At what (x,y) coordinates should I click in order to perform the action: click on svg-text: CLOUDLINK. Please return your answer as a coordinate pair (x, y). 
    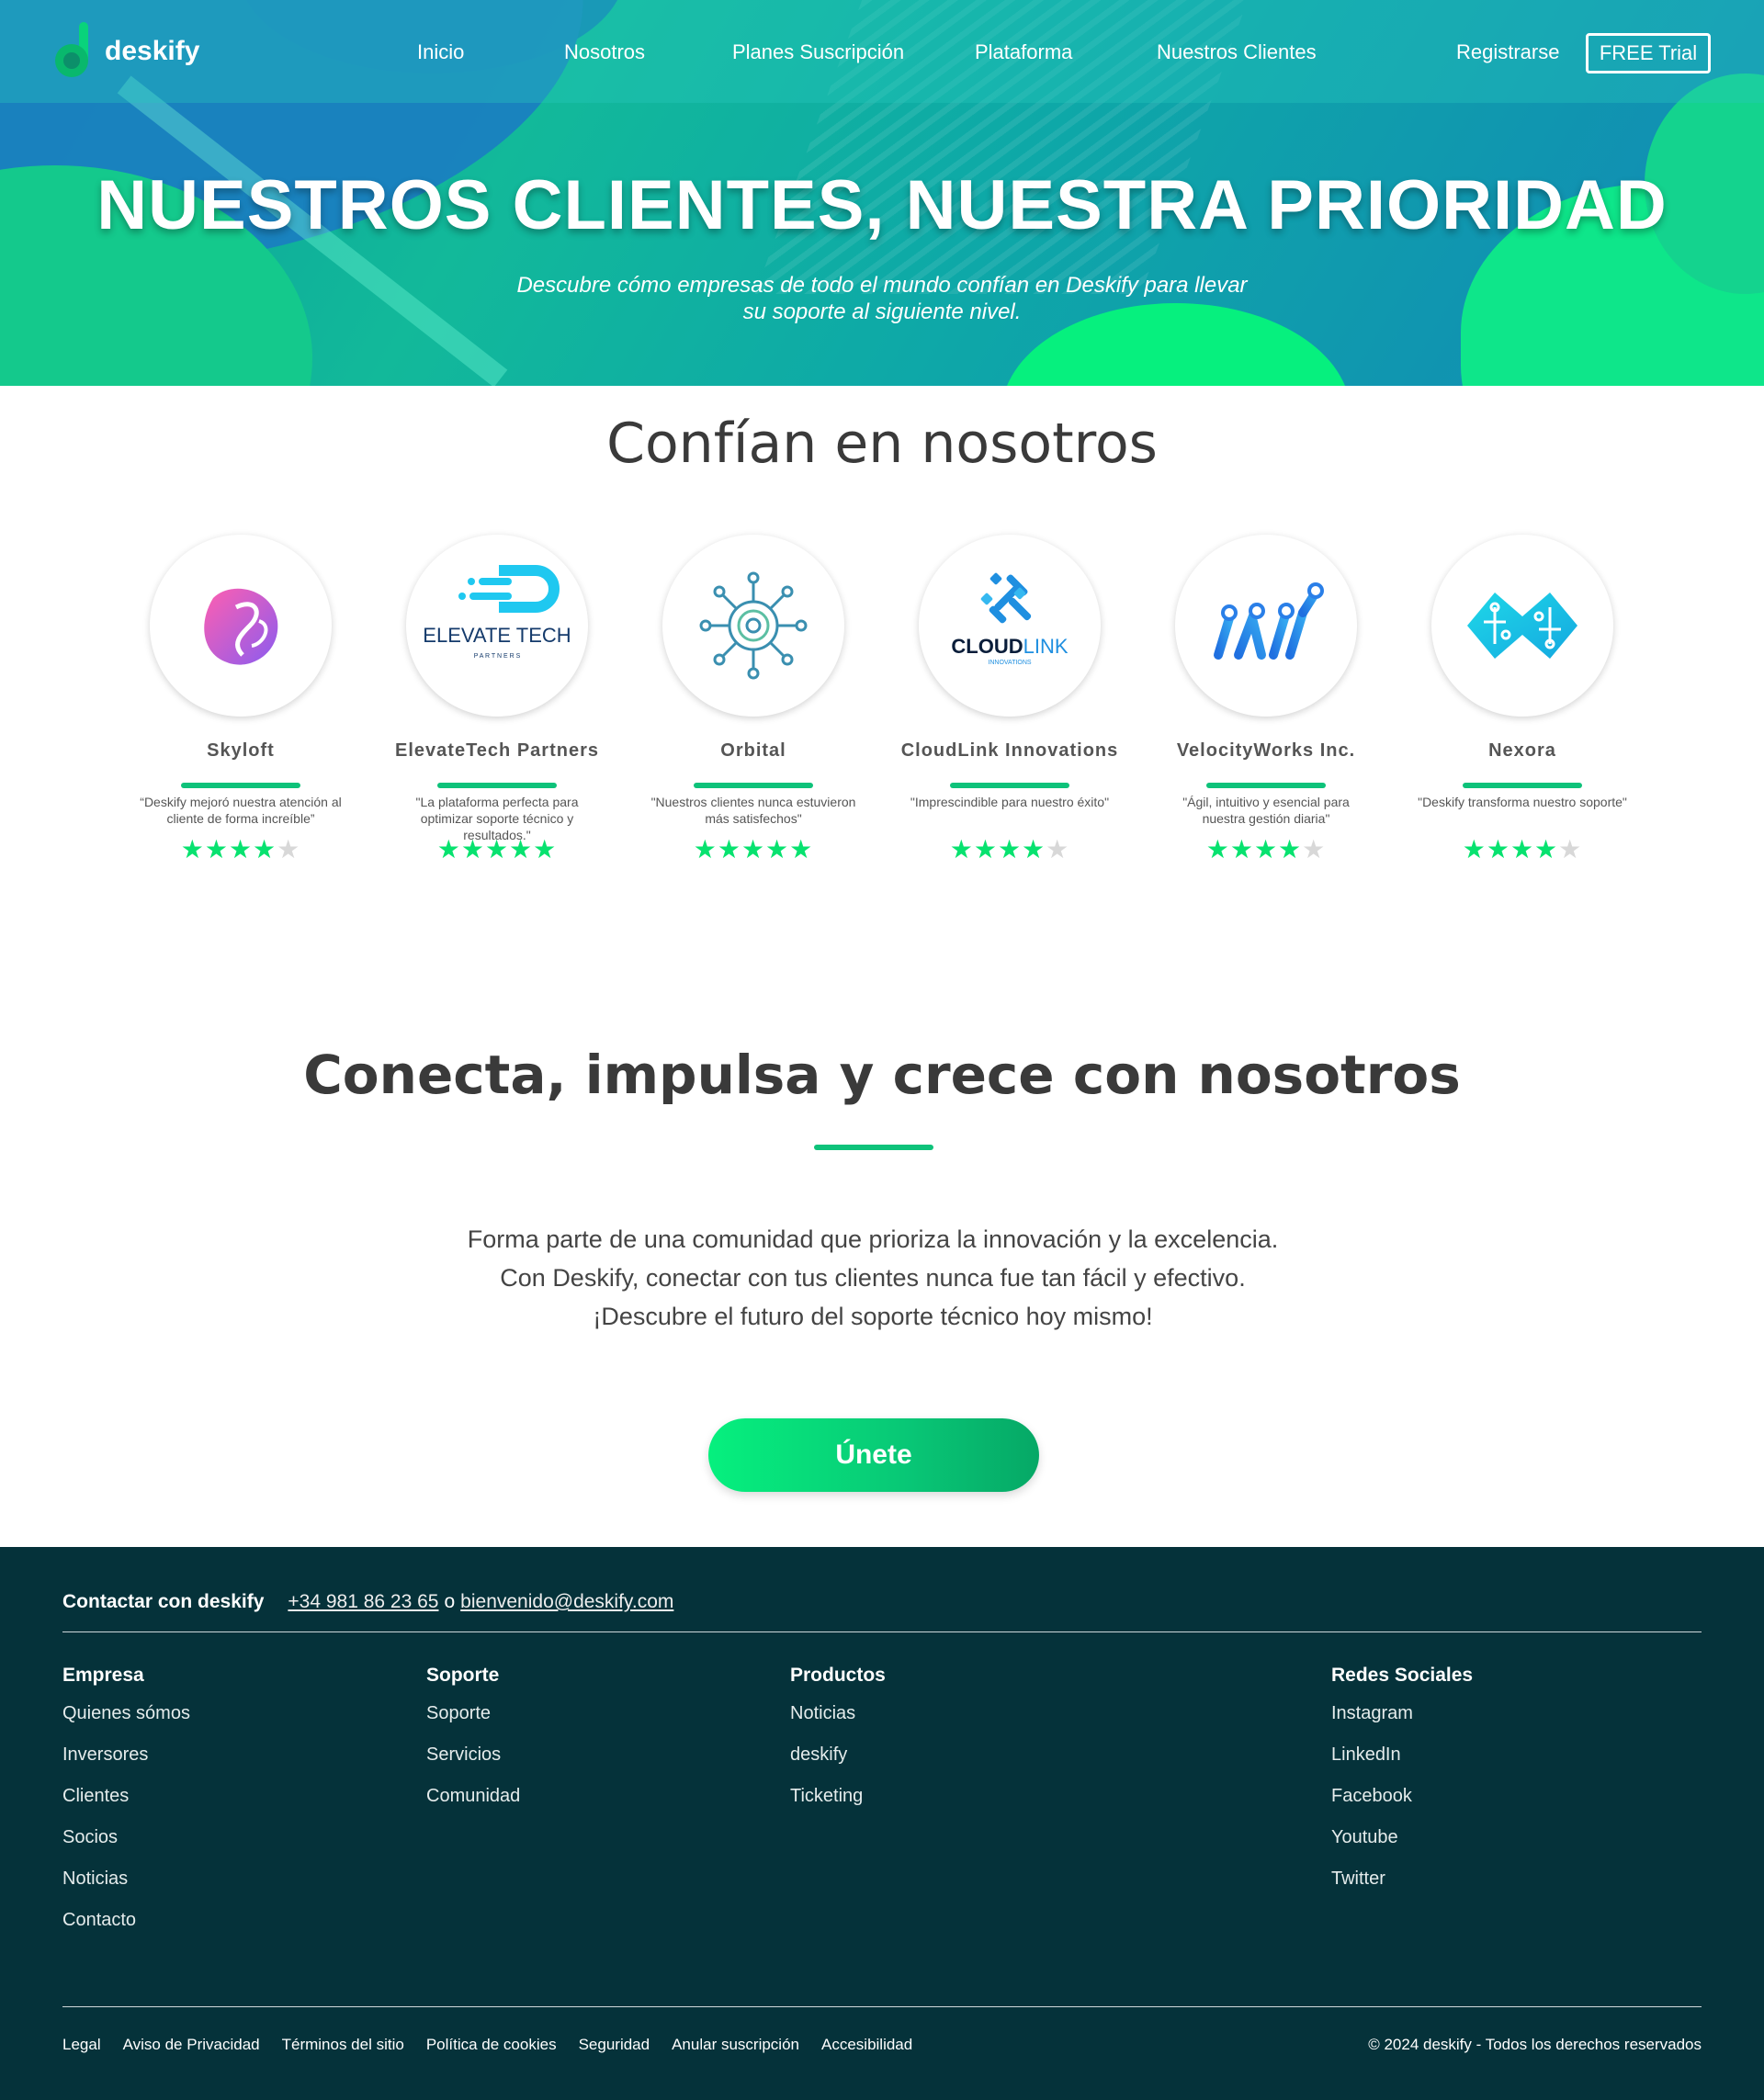
    Looking at the image, I should click on (1009, 646).